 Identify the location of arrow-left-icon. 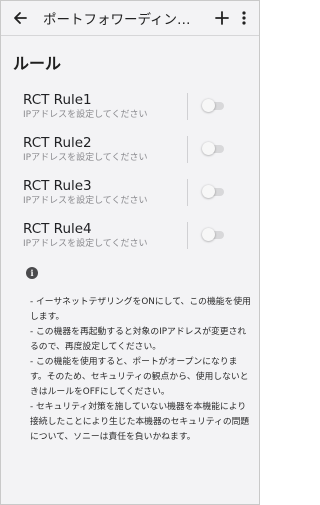
(20, 18).